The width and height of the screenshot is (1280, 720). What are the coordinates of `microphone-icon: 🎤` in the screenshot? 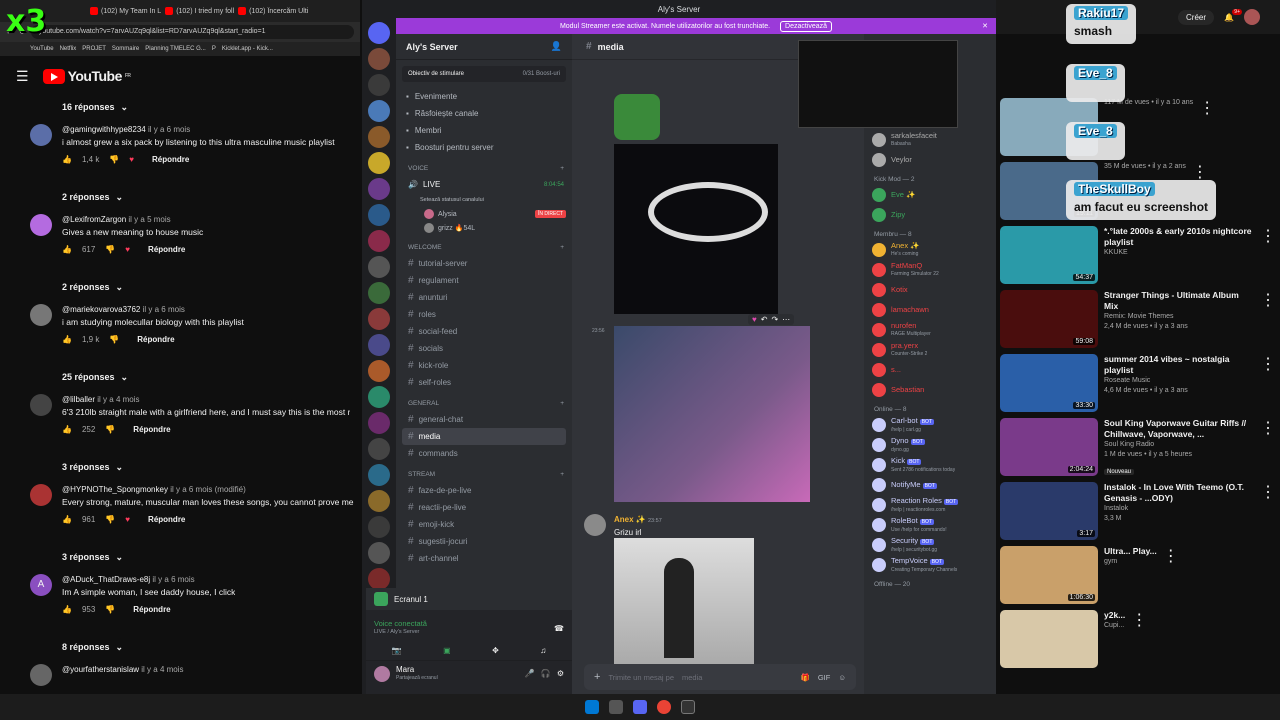 It's located at (530, 673).